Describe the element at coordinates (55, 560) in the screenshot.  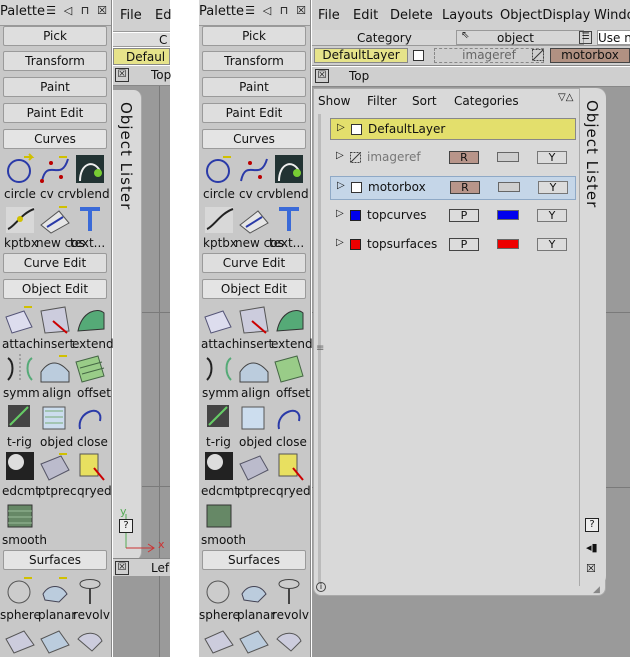
I see `surfaces-header: Surfaces` at that location.